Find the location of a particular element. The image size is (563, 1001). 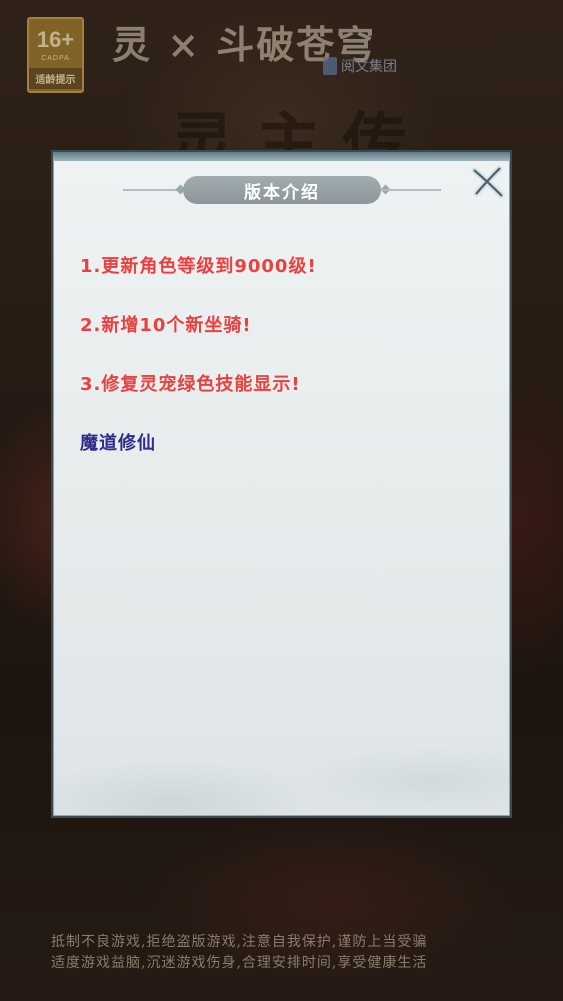

publisher-logo: 阅文集团 is located at coordinates (360, 66).